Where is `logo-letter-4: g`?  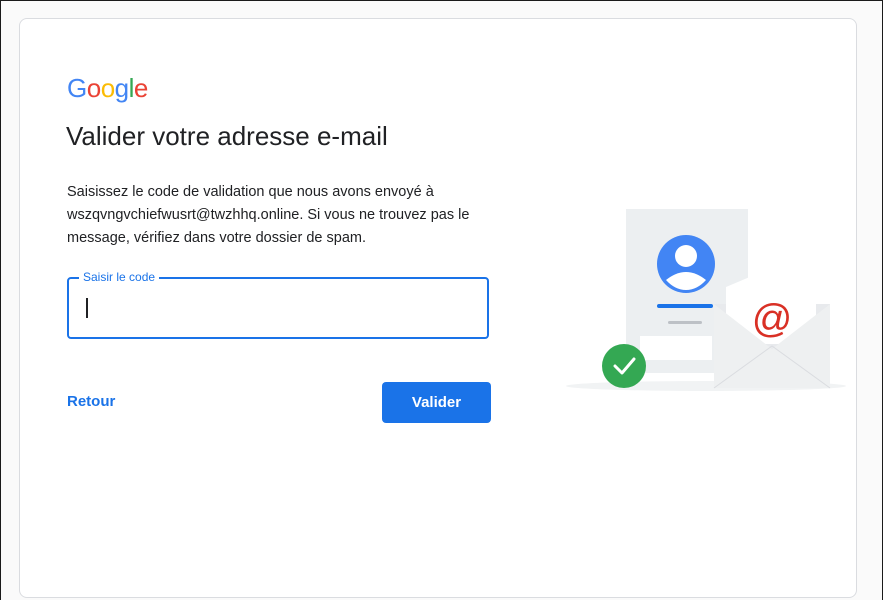 logo-letter-4: g is located at coordinates (121, 88).